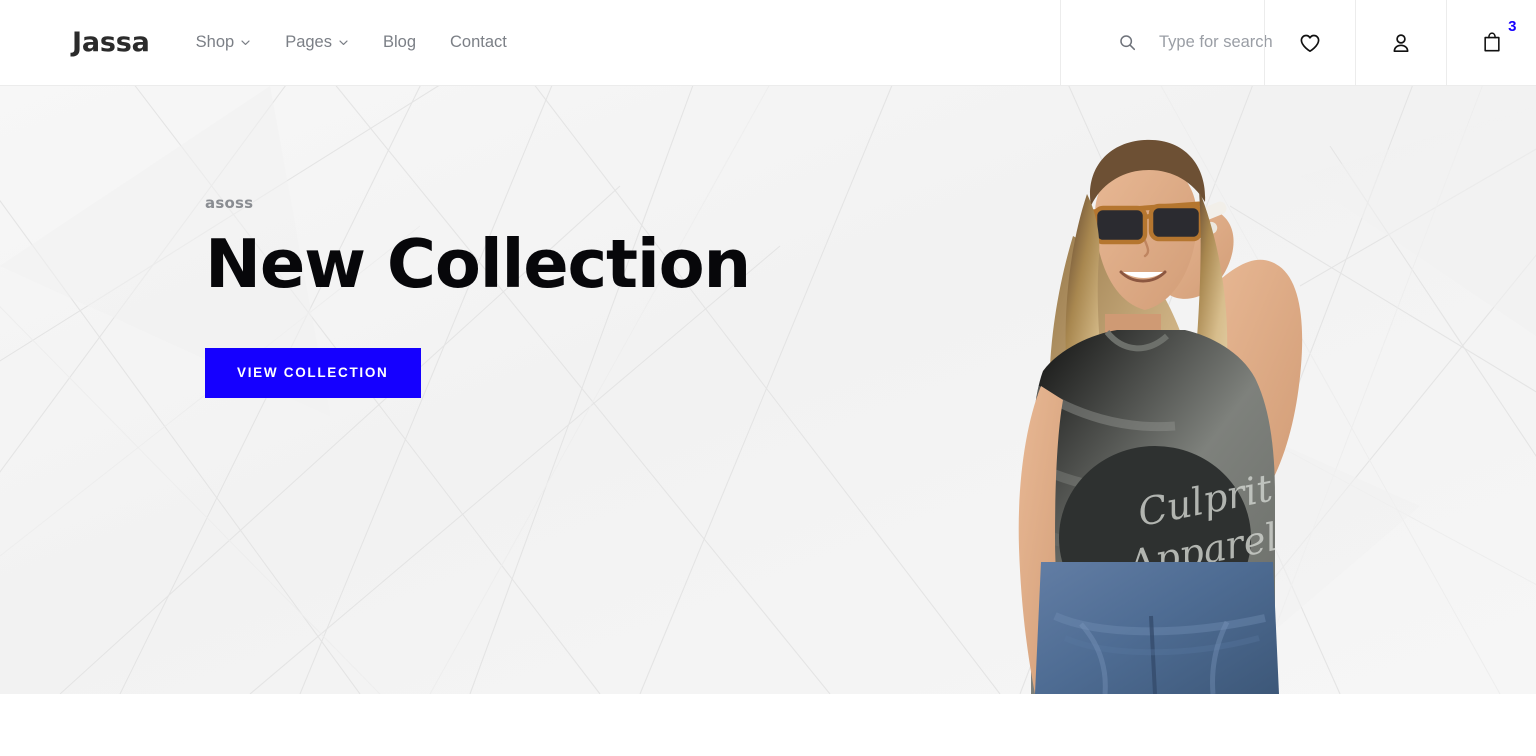  I want to click on hero-eyebrow: asoss, so click(229, 203).